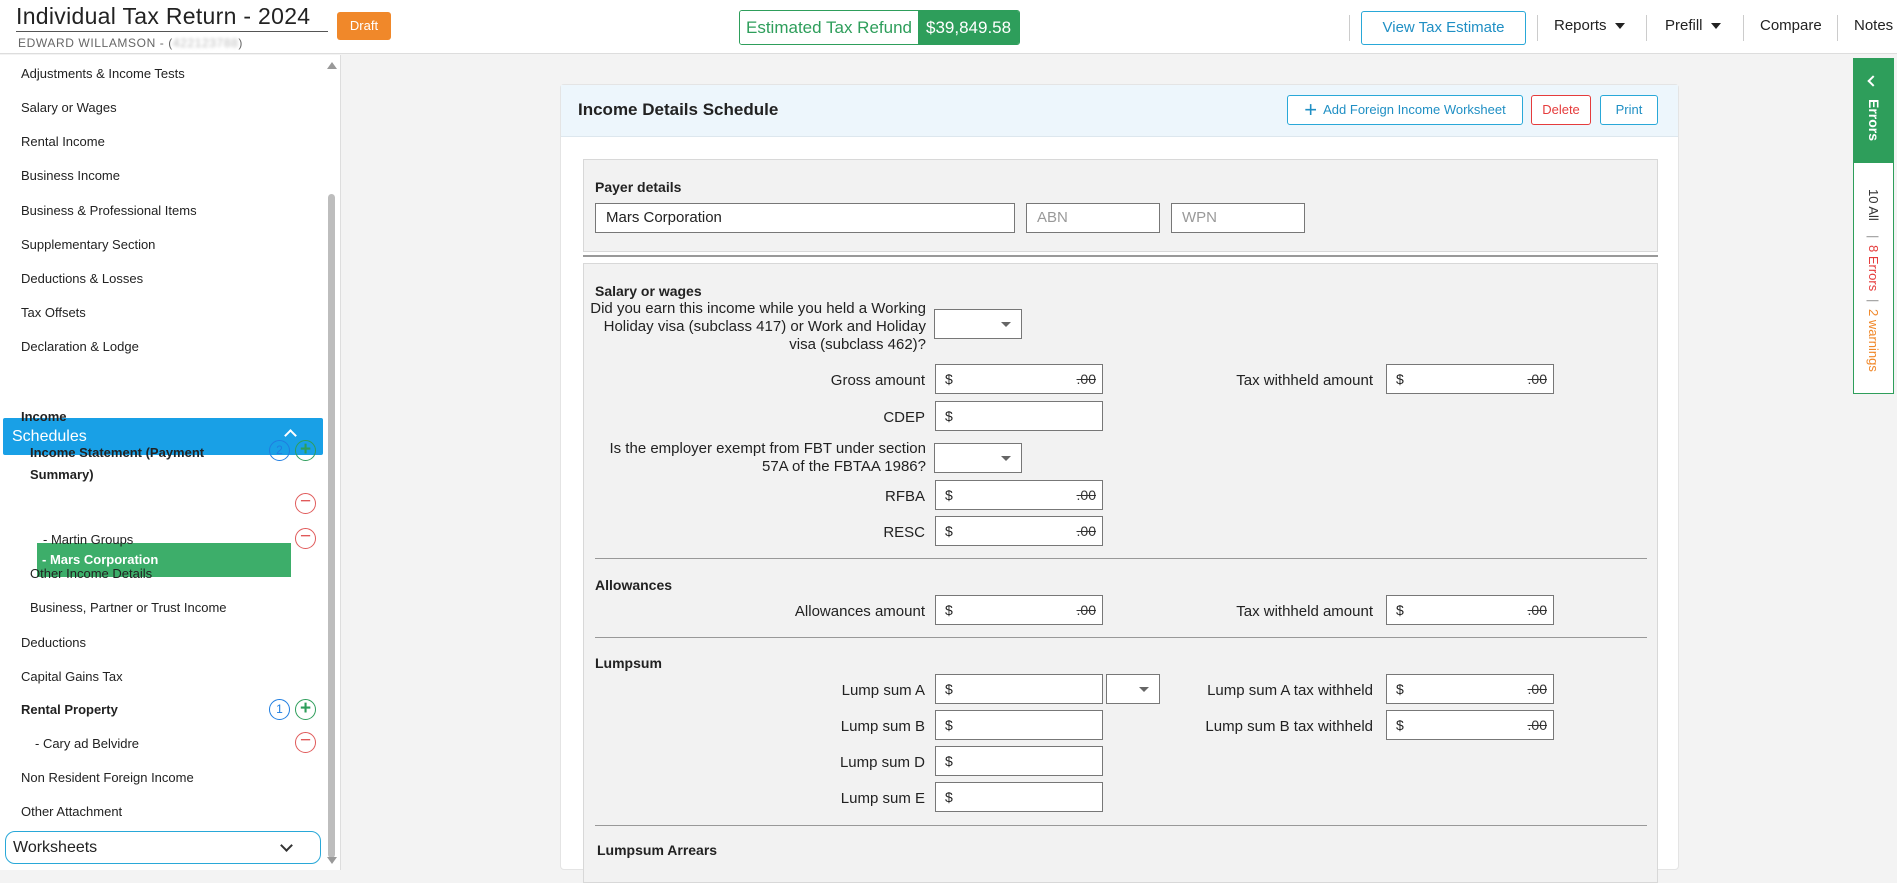 Image resolution: width=1897 pixels, height=883 pixels. What do you see at coordinates (332, 860) in the screenshot?
I see `scroll-down-icon` at bounding box center [332, 860].